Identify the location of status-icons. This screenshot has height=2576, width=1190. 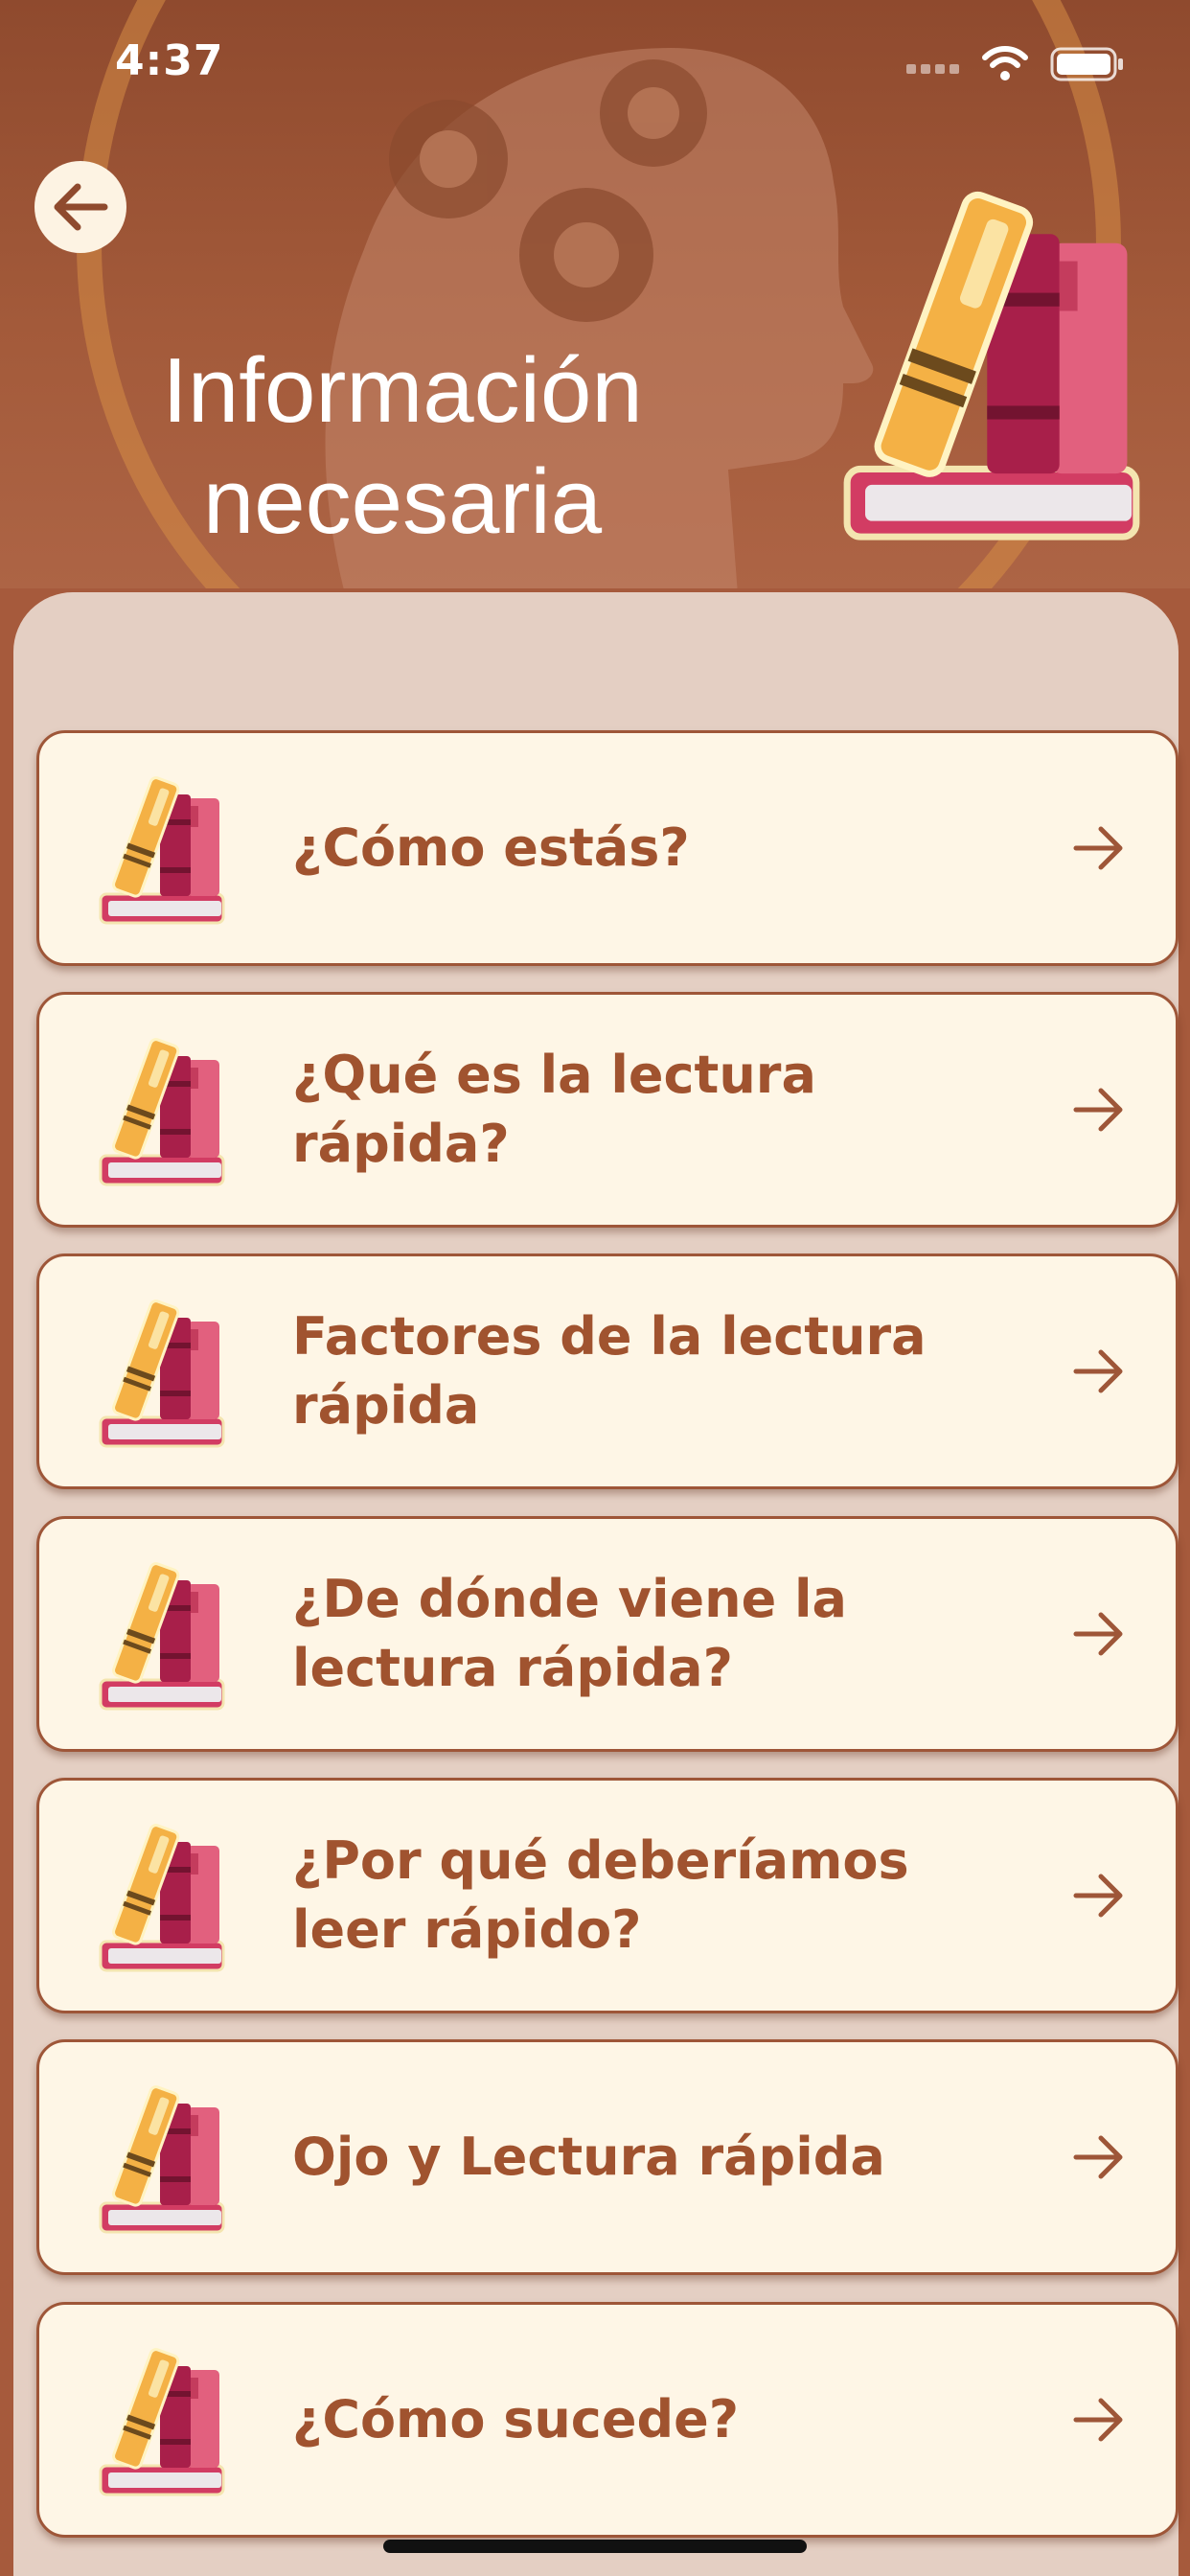
(1015, 64).